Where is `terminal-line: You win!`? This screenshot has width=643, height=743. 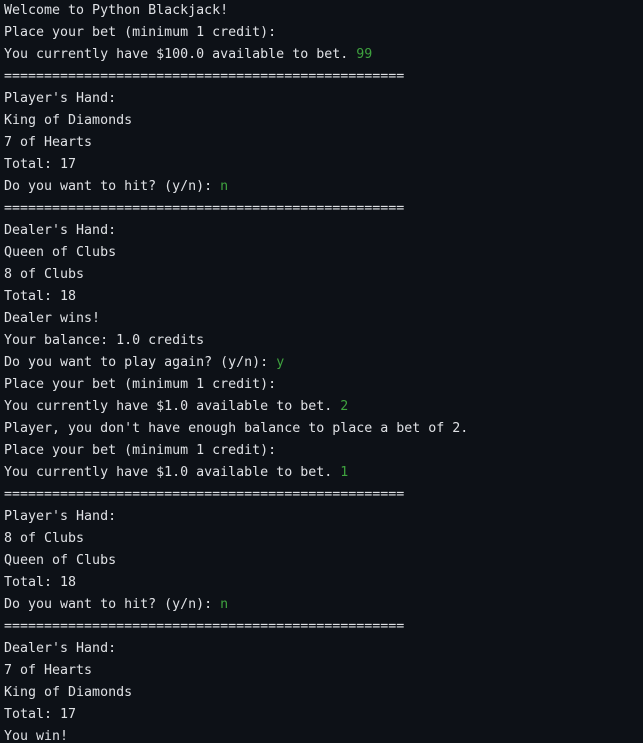
terminal-line: You win! is located at coordinates (323, 734).